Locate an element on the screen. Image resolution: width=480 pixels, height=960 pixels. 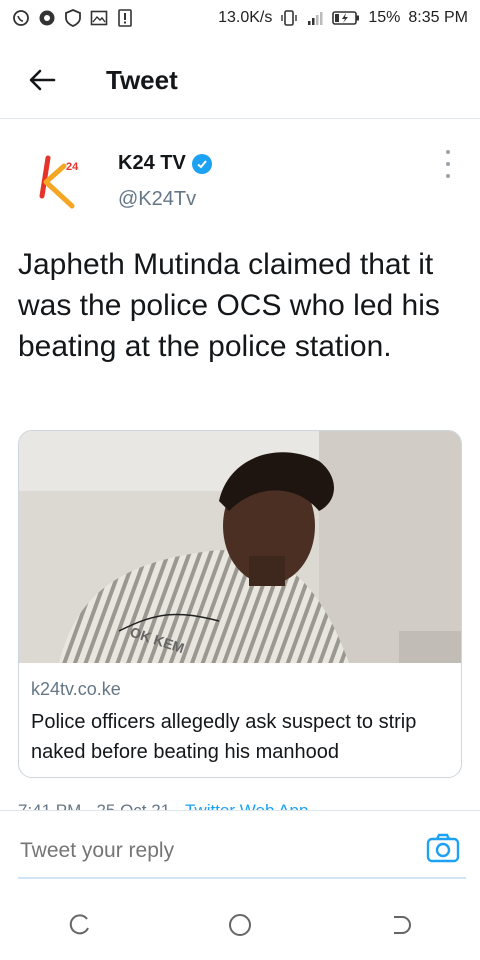
verified-badge-icon is located at coordinates (201, 163).